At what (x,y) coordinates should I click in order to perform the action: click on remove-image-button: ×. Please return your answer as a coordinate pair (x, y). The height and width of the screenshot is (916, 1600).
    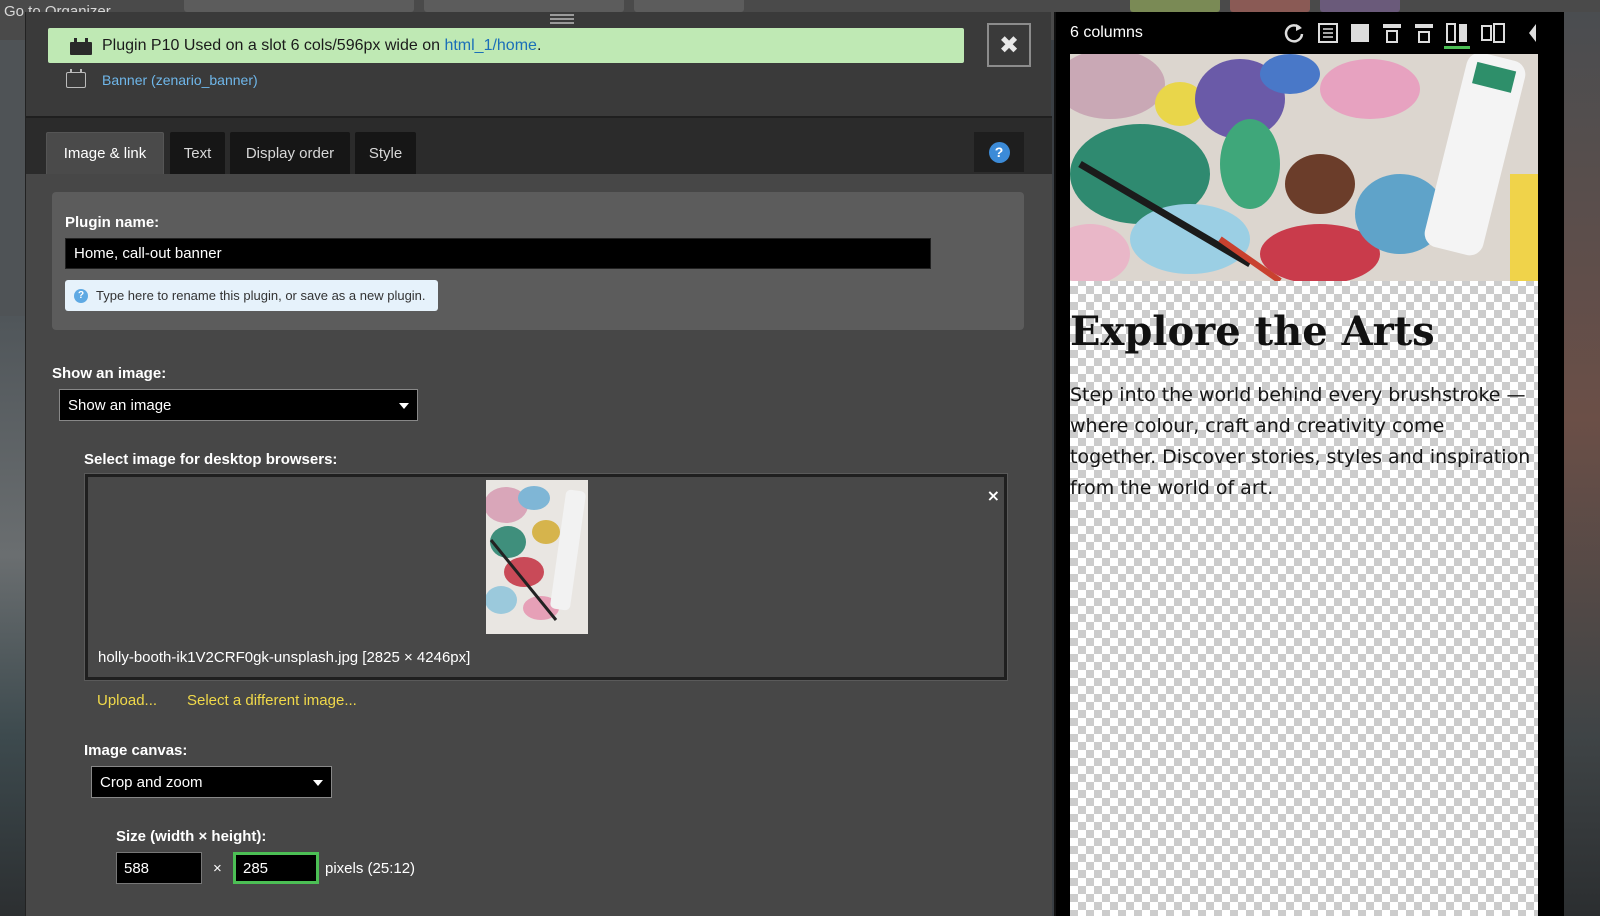
    Looking at the image, I should click on (993, 495).